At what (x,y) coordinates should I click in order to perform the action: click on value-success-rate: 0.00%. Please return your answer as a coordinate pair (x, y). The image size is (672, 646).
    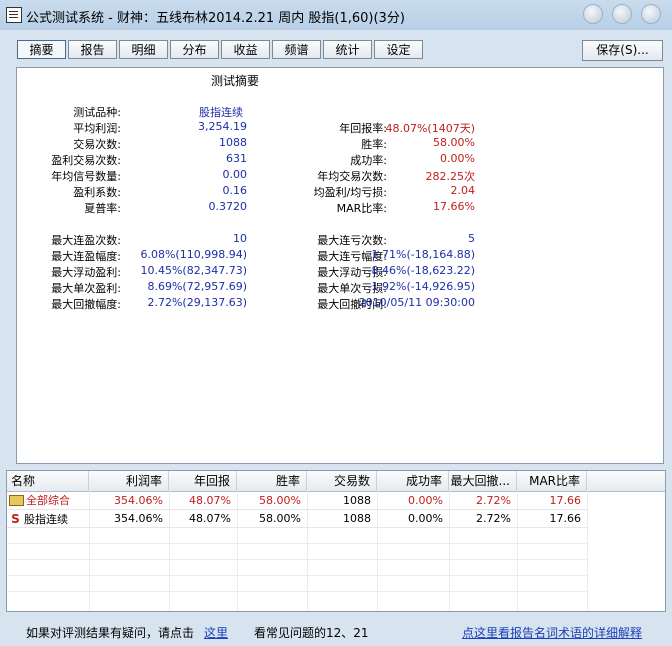
    Looking at the image, I should click on (457, 158).